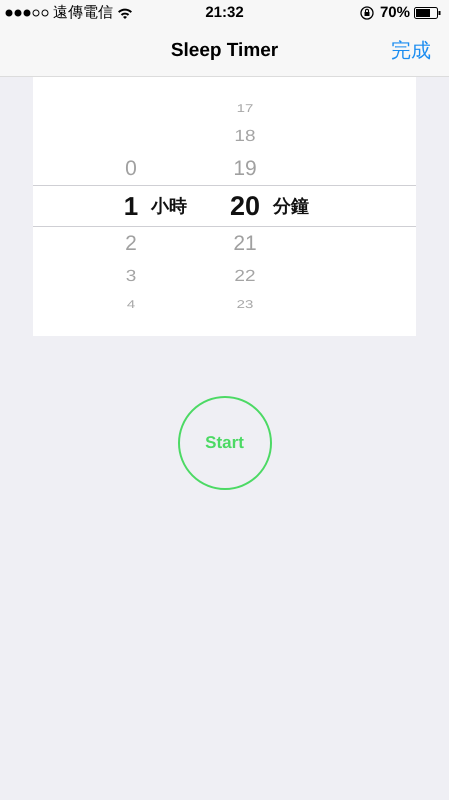 The height and width of the screenshot is (800, 449). Describe the element at coordinates (245, 136) in the screenshot. I see `picker-option: 18` at that location.